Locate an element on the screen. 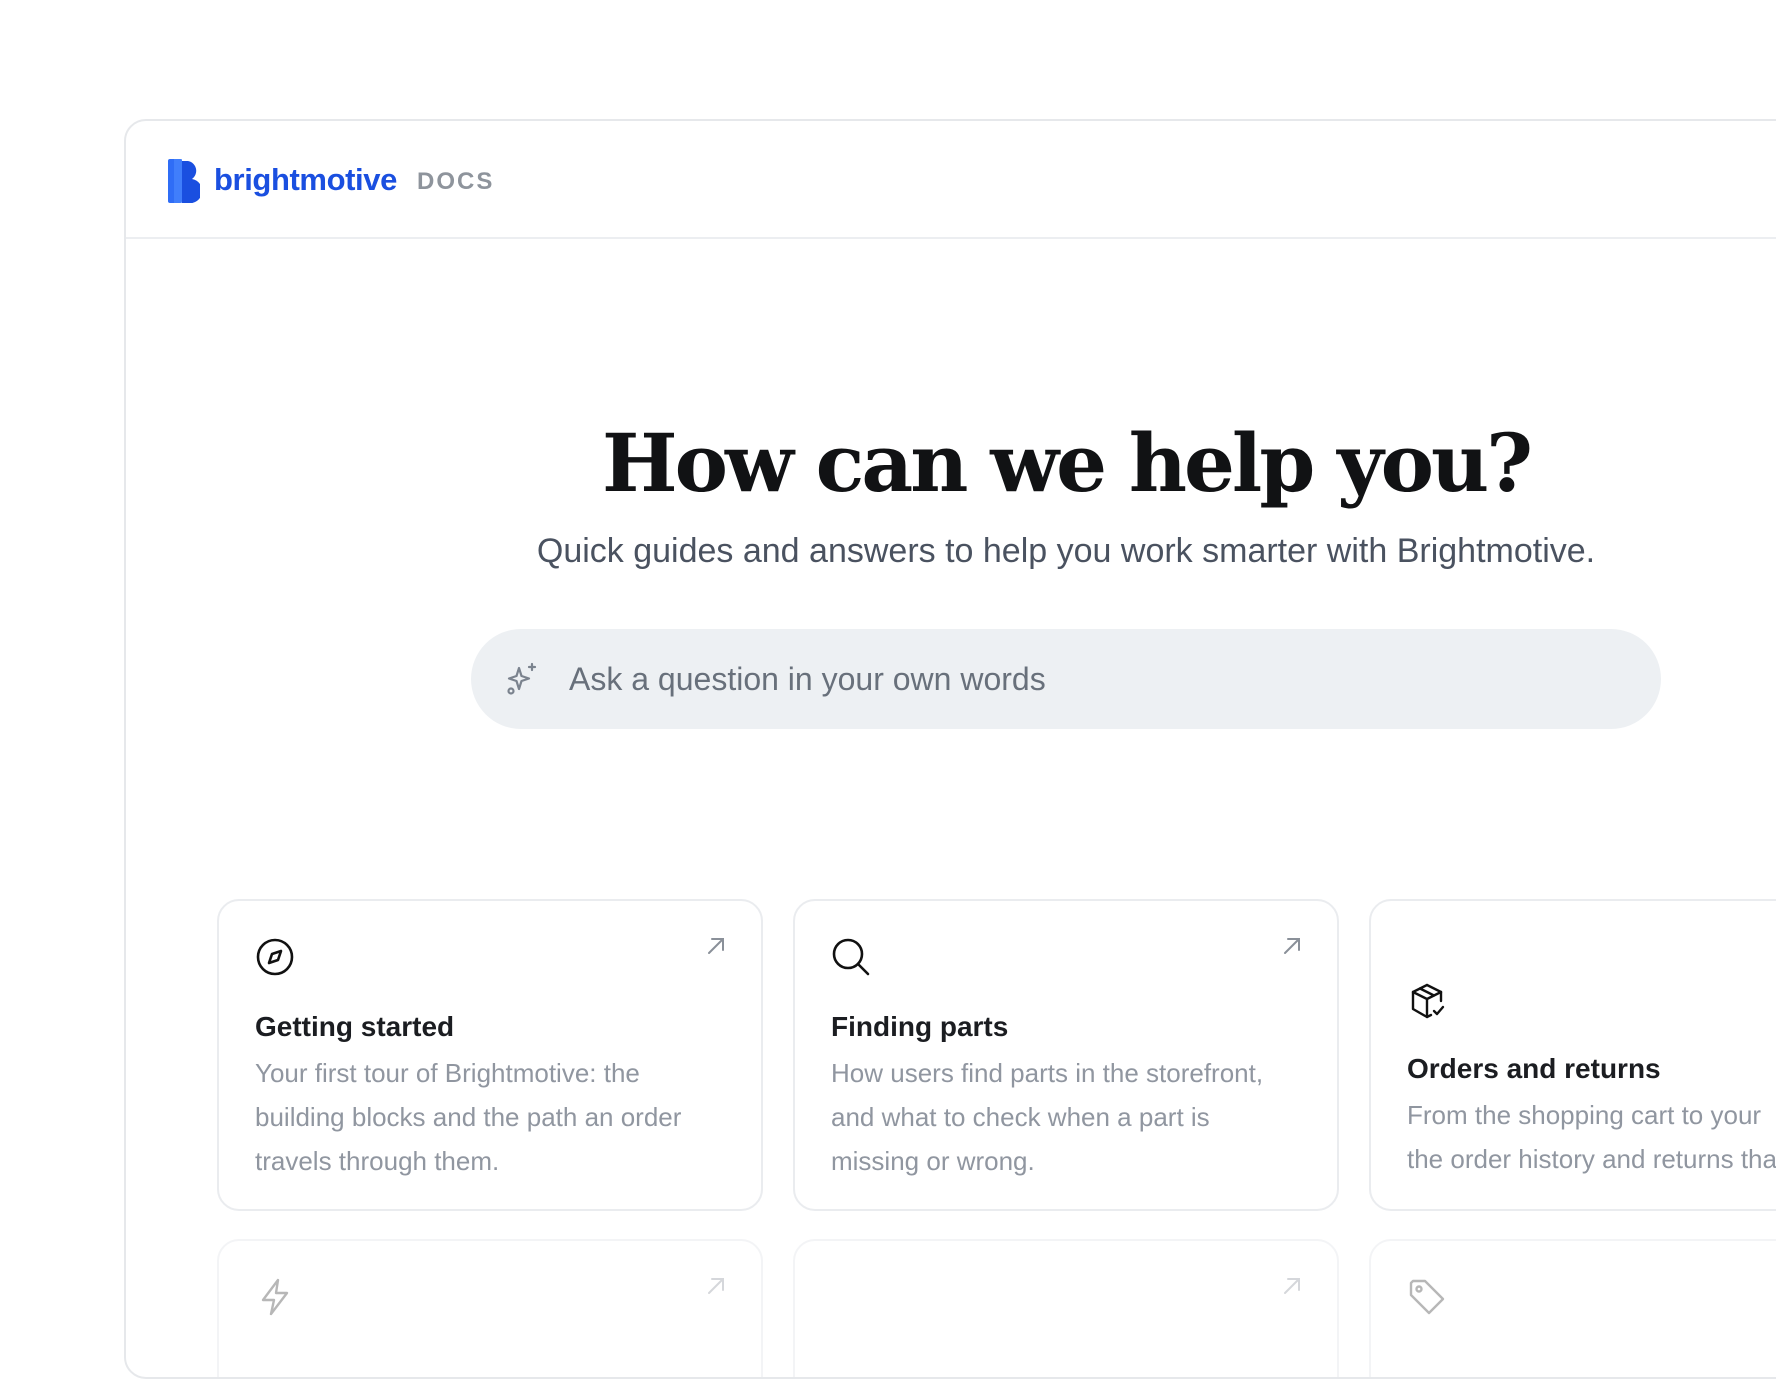 This screenshot has height=1379, width=1776. card-description-line: From the shopping cart to your is located at coordinates (1584, 1115).